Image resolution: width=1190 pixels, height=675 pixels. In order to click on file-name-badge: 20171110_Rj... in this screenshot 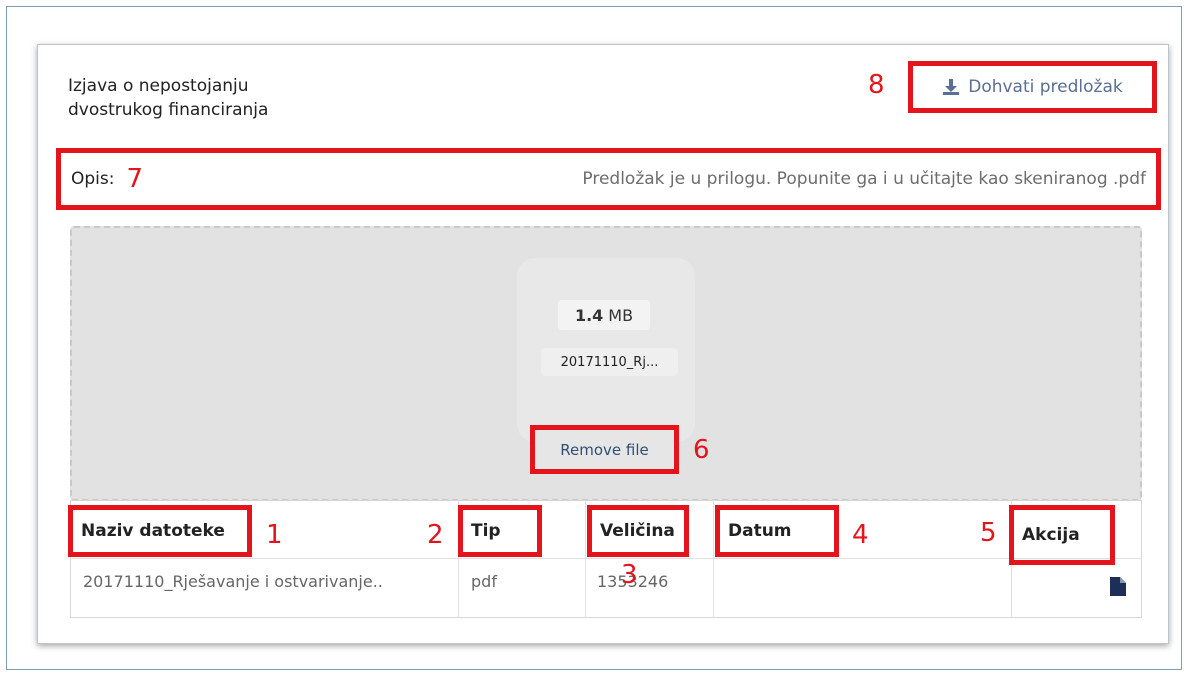, I will do `click(609, 362)`.